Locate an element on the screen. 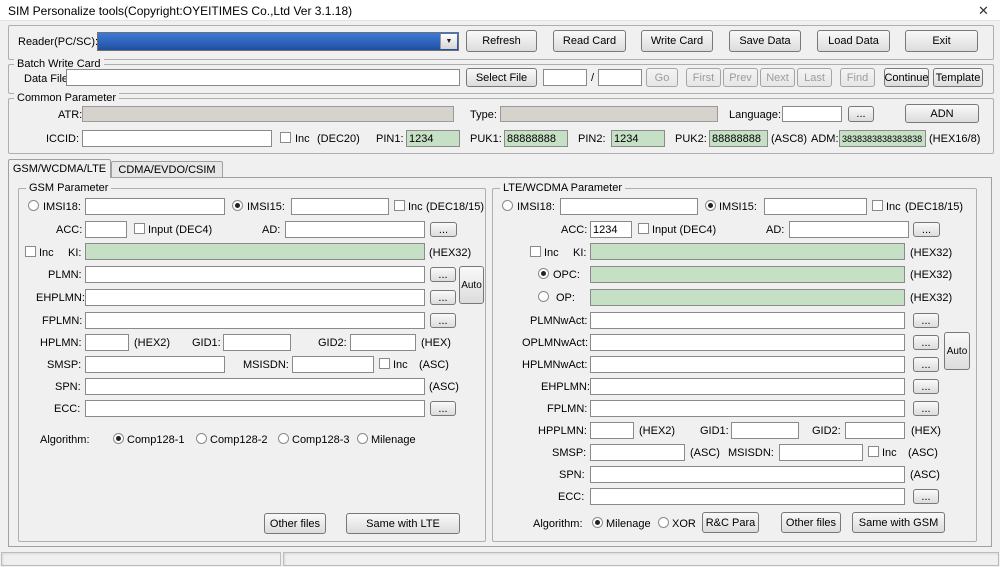  lte-ki-input is located at coordinates (747, 251).